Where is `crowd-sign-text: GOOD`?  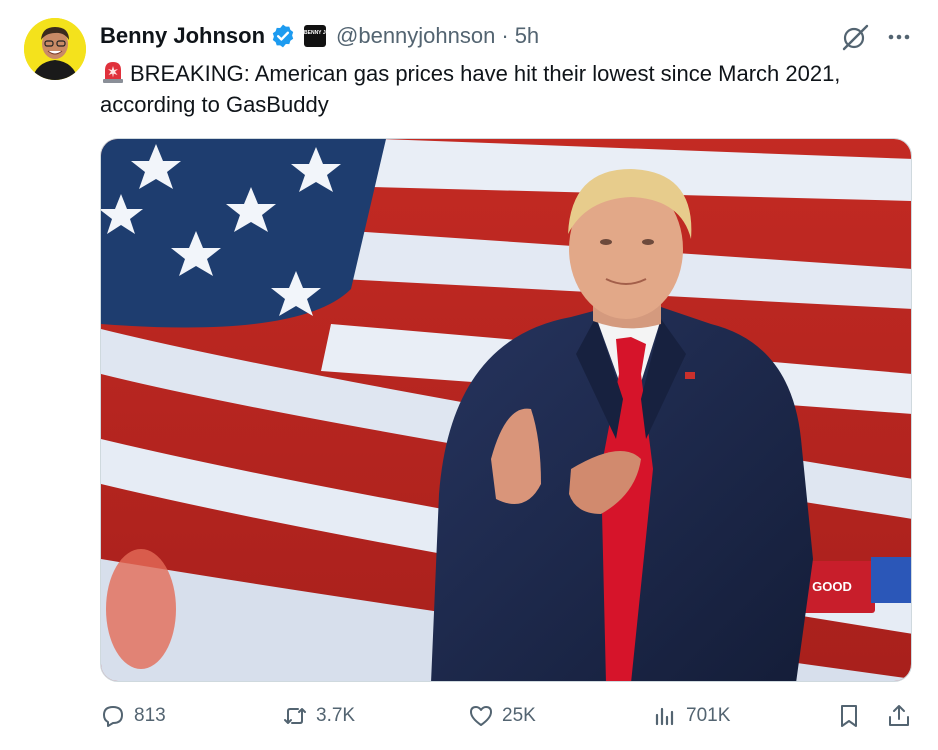
crowd-sign-text: GOOD is located at coordinates (832, 586).